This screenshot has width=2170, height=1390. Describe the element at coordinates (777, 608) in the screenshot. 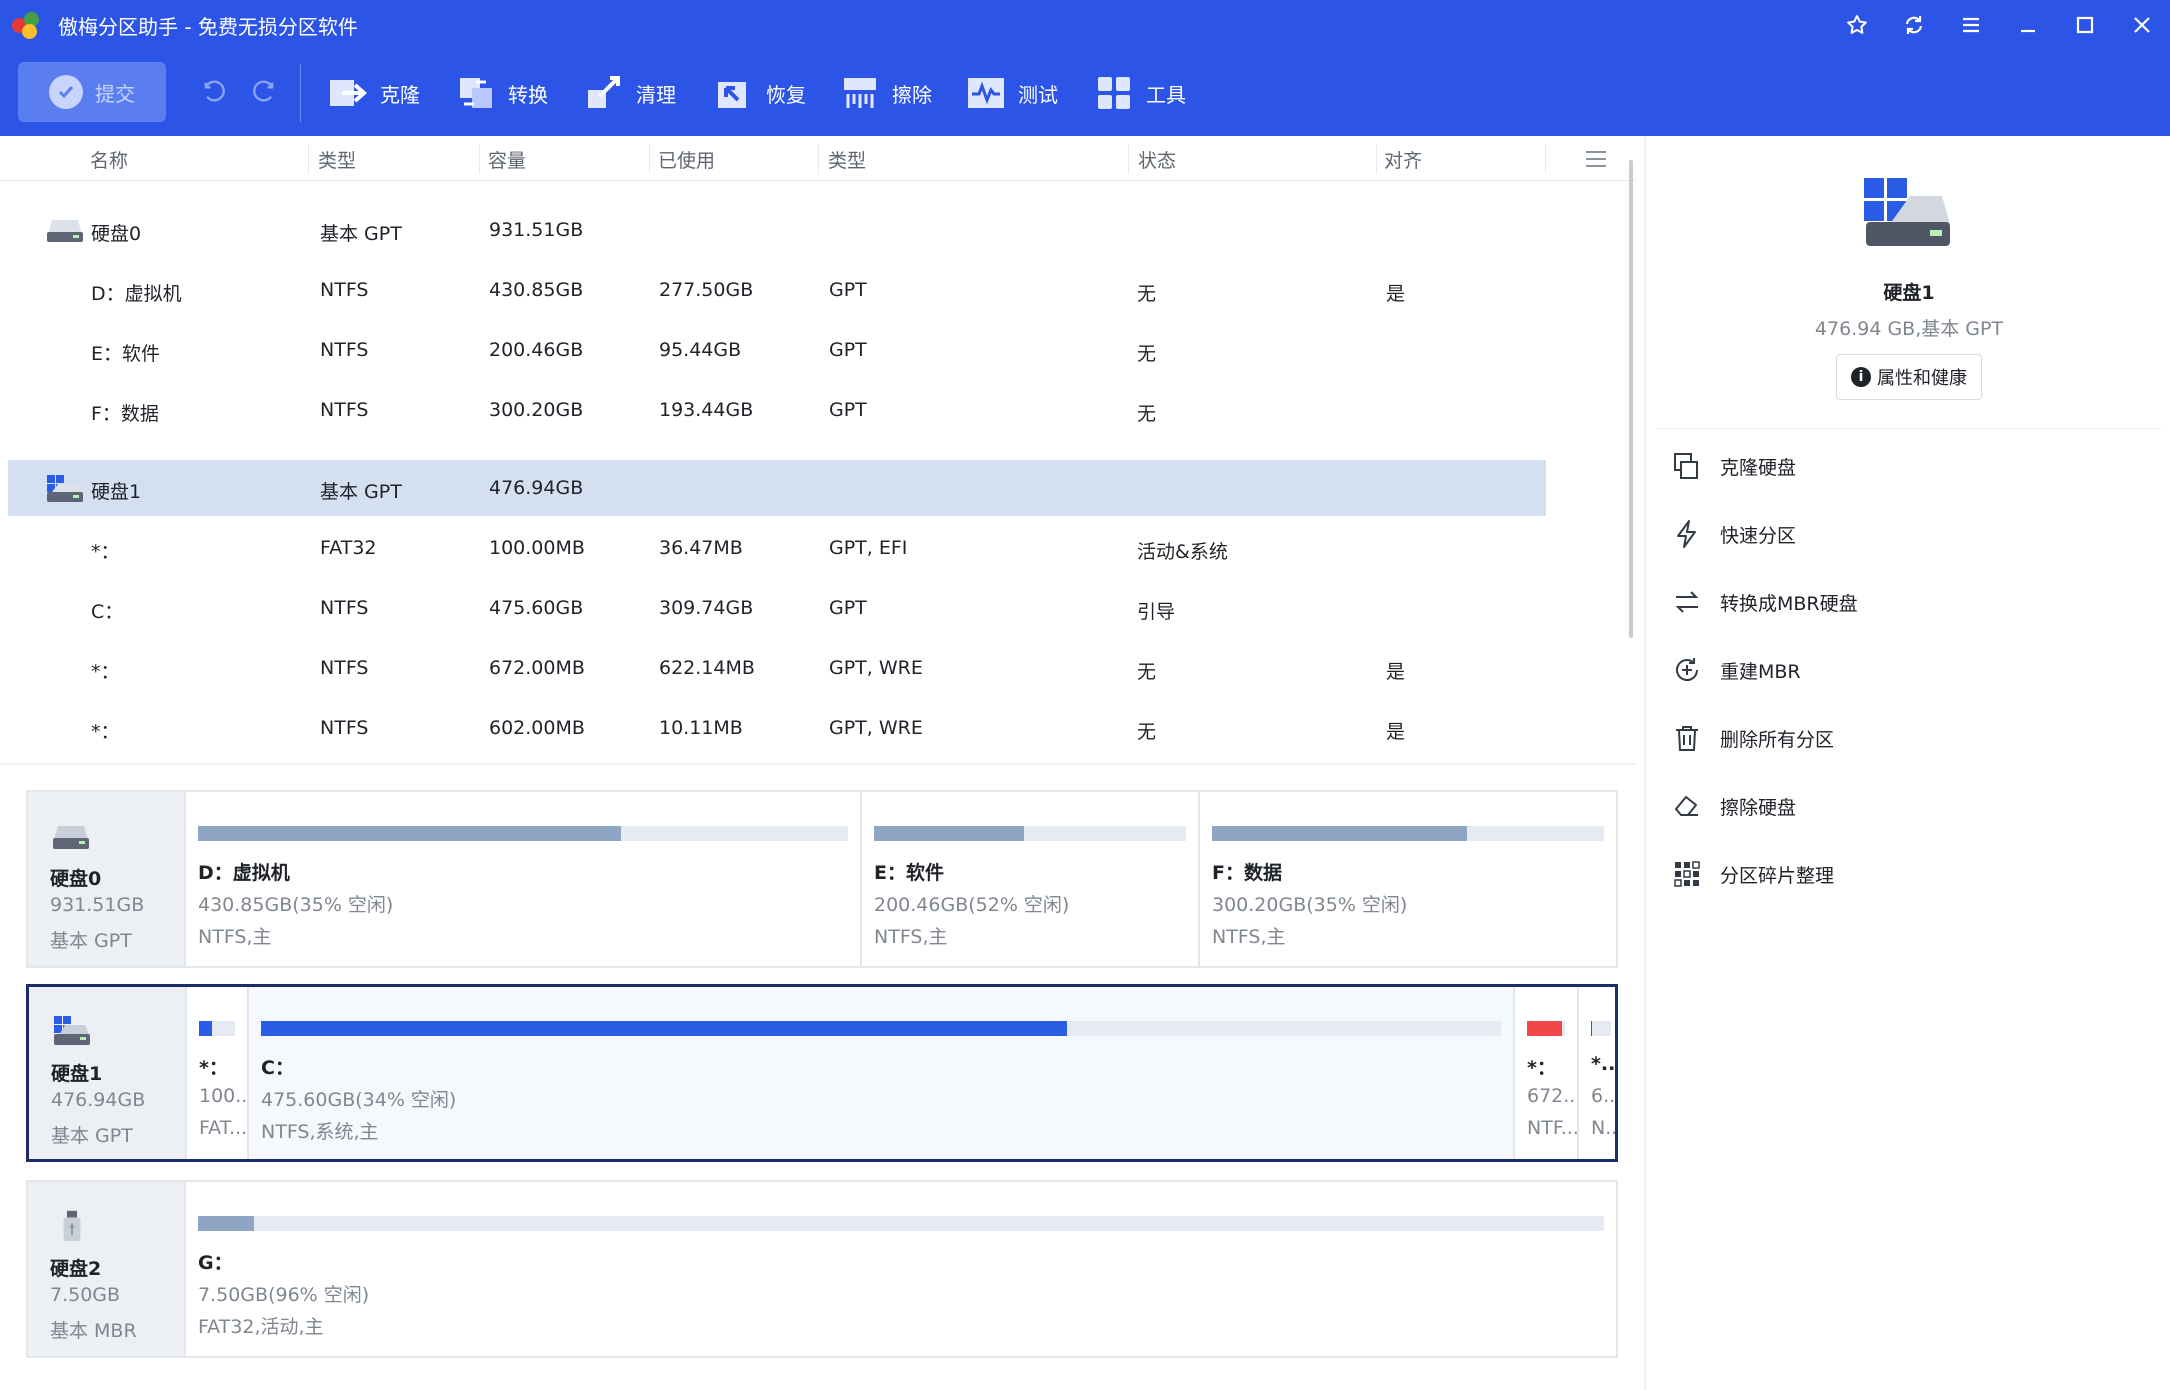

I see `table-row: C： NTFS 475.60GB 309.74GB GPT 引导` at that location.